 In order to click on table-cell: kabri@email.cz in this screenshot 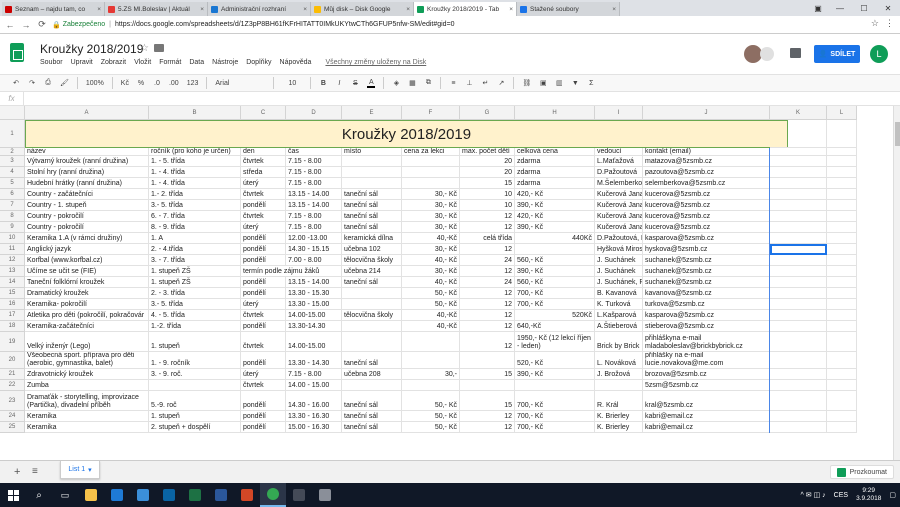, I will do `click(706, 427)`.